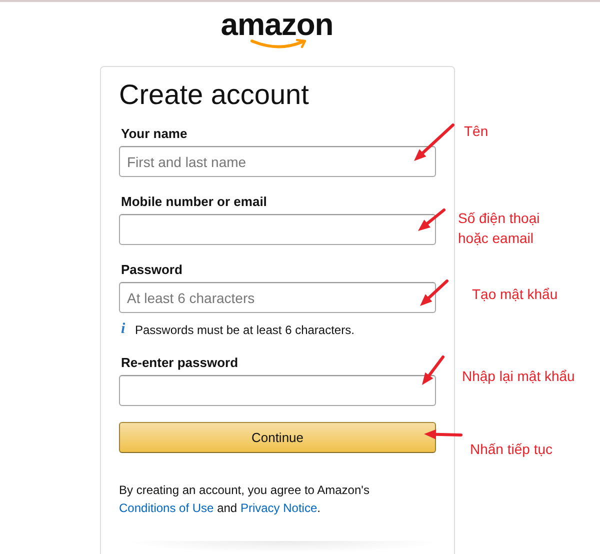 This screenshot has width=600, height=554. I want to click on page-title: Create account, so click(214, 95).